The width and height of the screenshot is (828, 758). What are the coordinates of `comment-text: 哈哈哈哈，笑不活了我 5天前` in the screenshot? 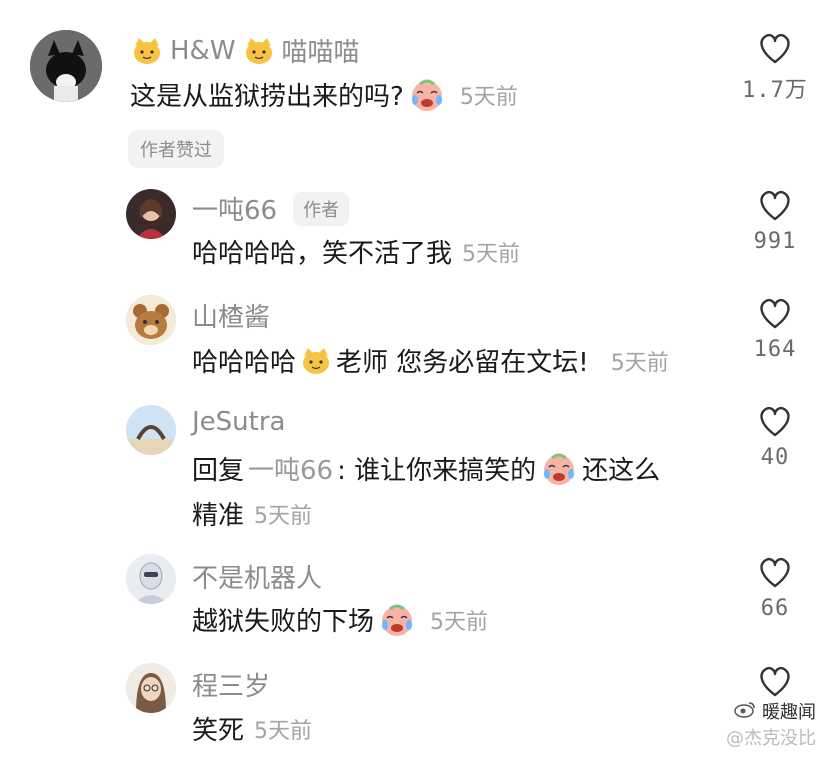 It's located at (356, 251).